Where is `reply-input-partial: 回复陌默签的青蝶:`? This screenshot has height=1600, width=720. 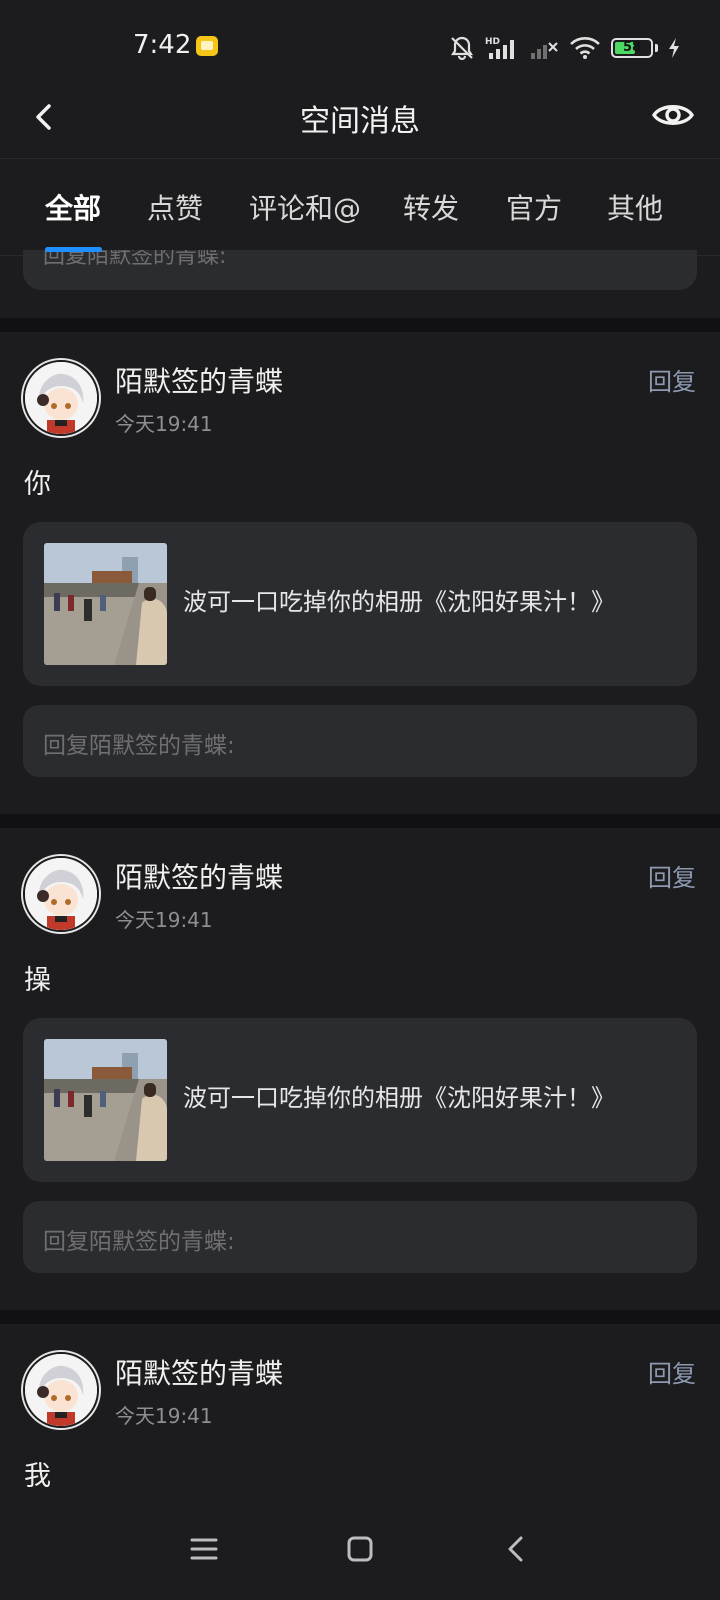 reply-input-partial: 回复陌默签的青蝶: is located at coordinates (360, 270).